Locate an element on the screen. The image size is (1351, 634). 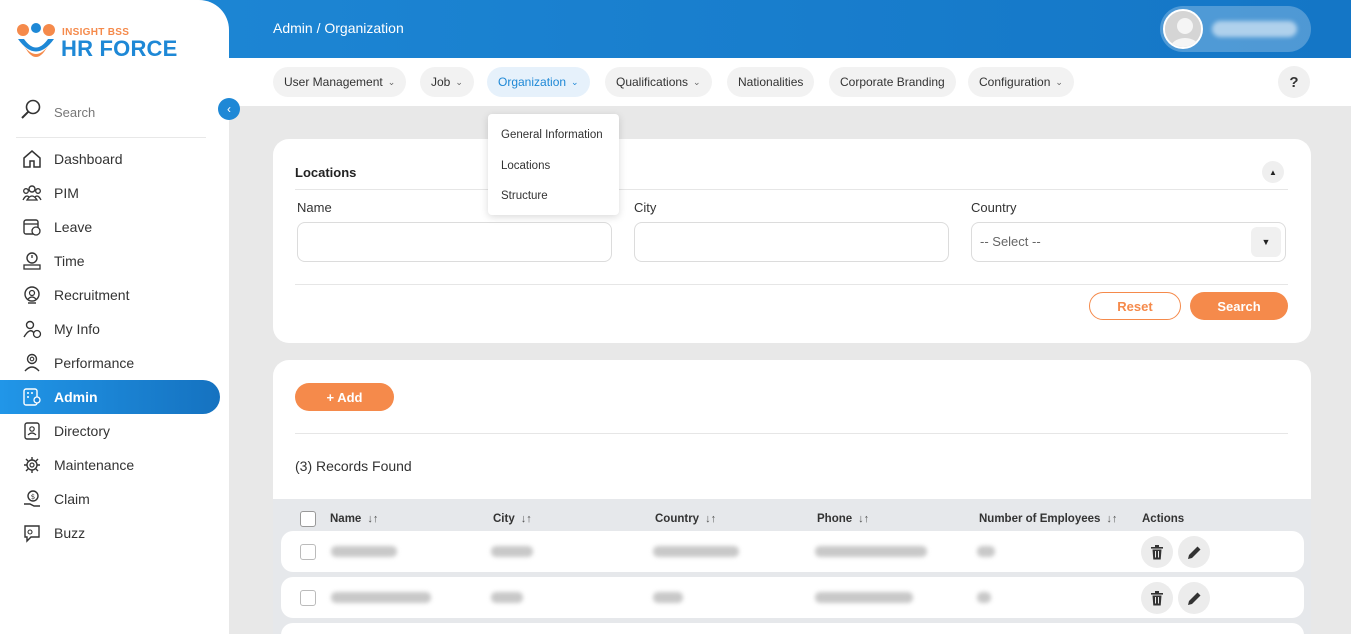
tab-corporate-branding: Corporate Branding is located at coordinates (892, 82).